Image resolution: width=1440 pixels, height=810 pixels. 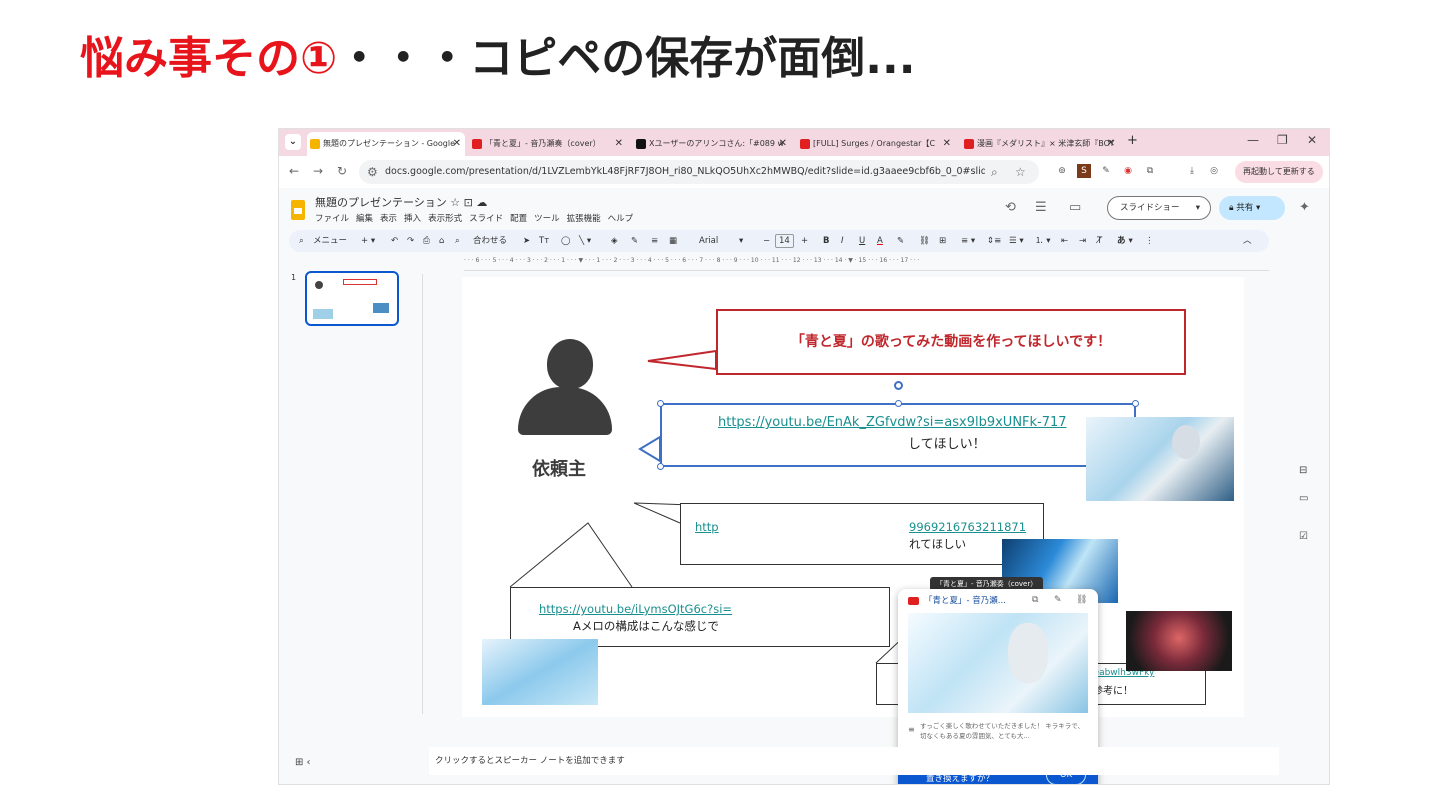 What do you see at coordinates (1041, 207) in the screenshot?
I see `comments-icon: ☰` at bounding box center [1041, 207].